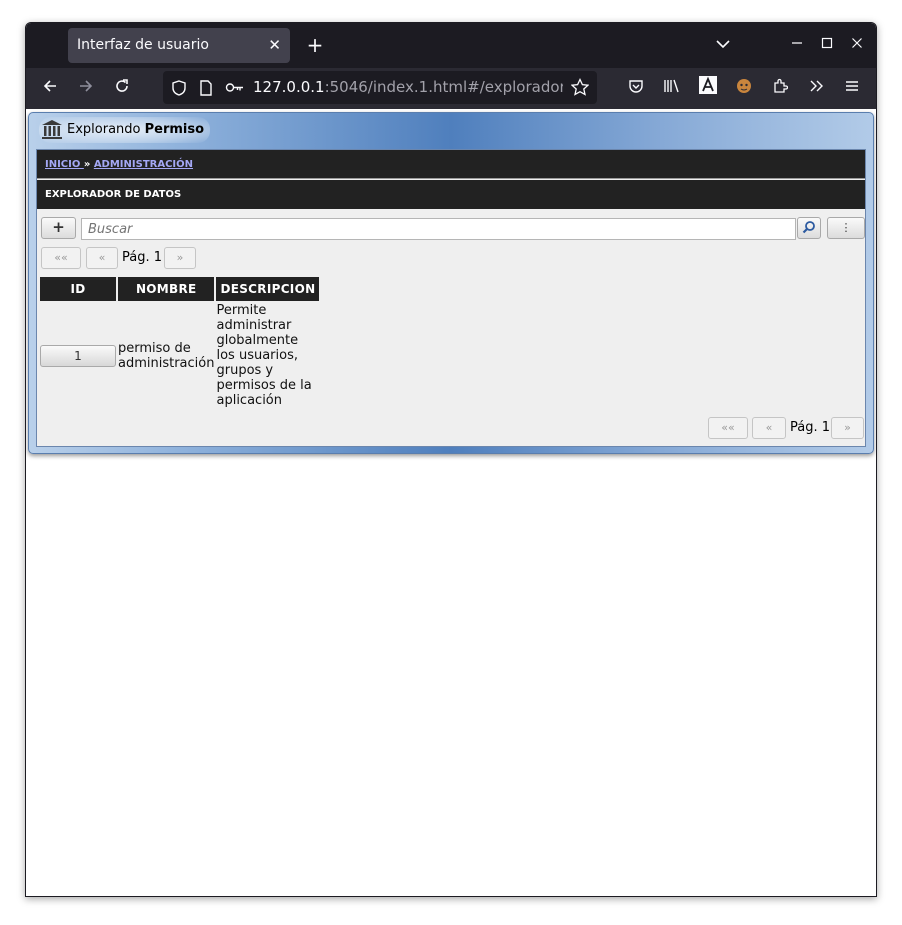 The width and height of the screenshot is (902, 925). What do you see at coordinates (723, 45) in the screenshot?
I see `list-tabs-icon` at bounding box center [723, 45].